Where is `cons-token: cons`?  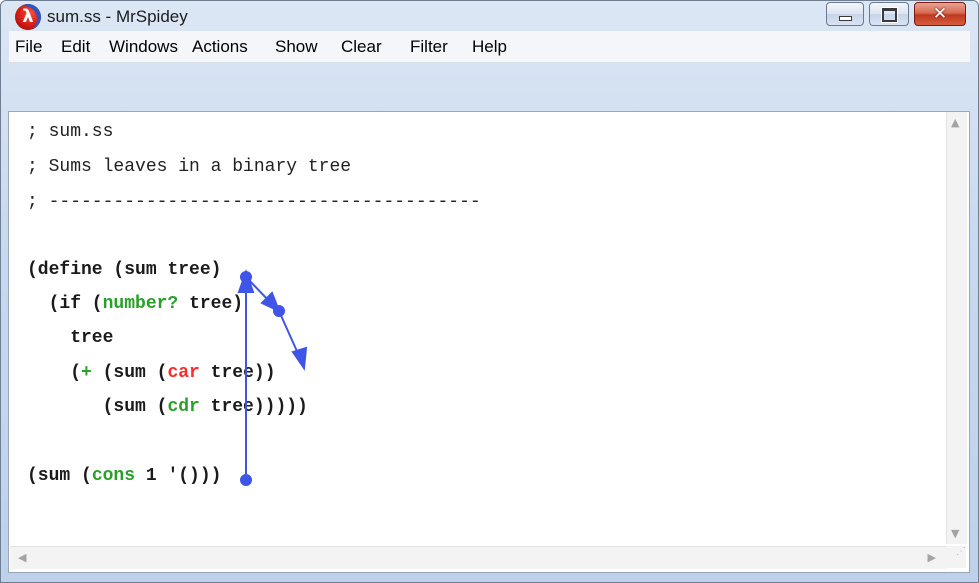
cons-token: cons is located at coordinates (113, 476).